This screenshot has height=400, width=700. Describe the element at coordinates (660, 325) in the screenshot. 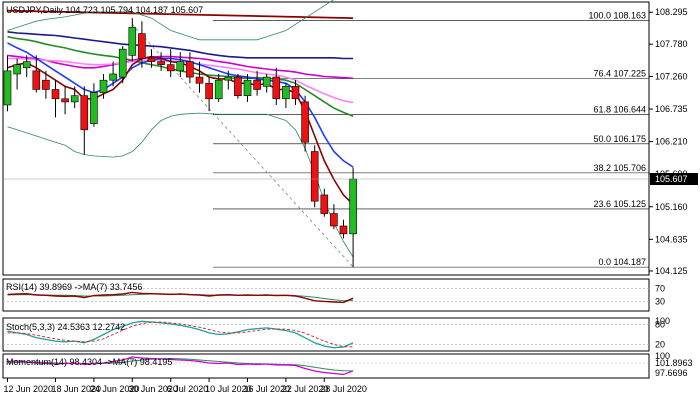

I see `stoch-level-label: 80` at that location.